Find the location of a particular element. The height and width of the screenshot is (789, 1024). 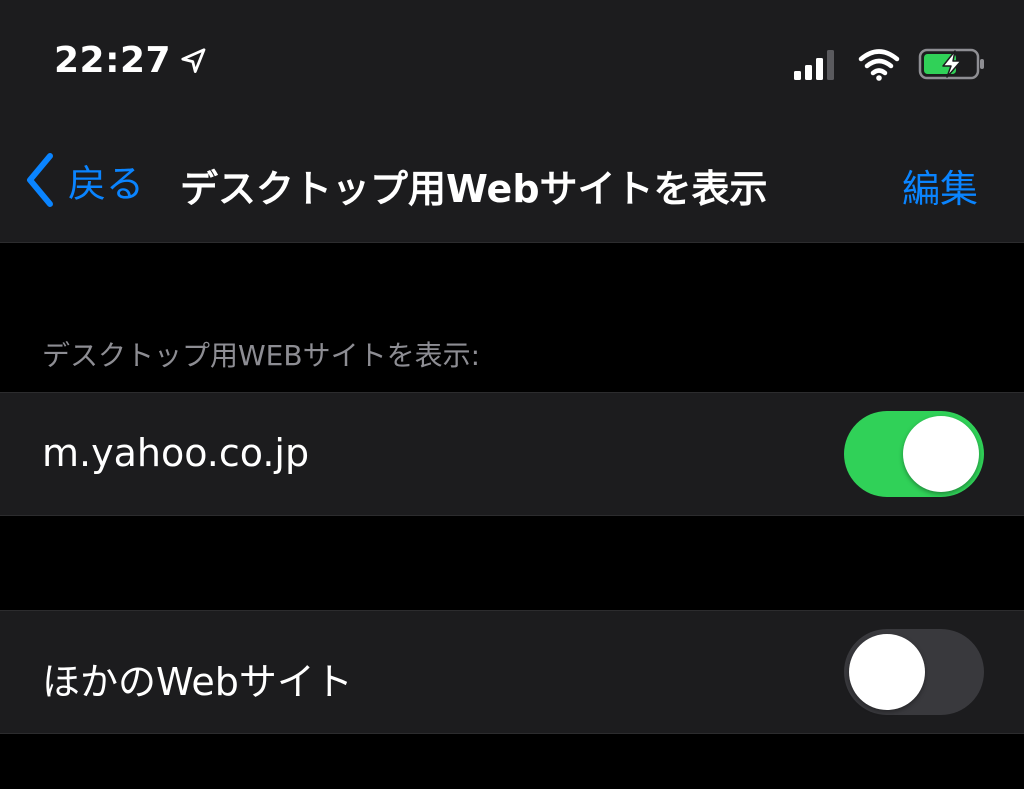

status-time-text: 22:27 is located at coordinates (113, 60).